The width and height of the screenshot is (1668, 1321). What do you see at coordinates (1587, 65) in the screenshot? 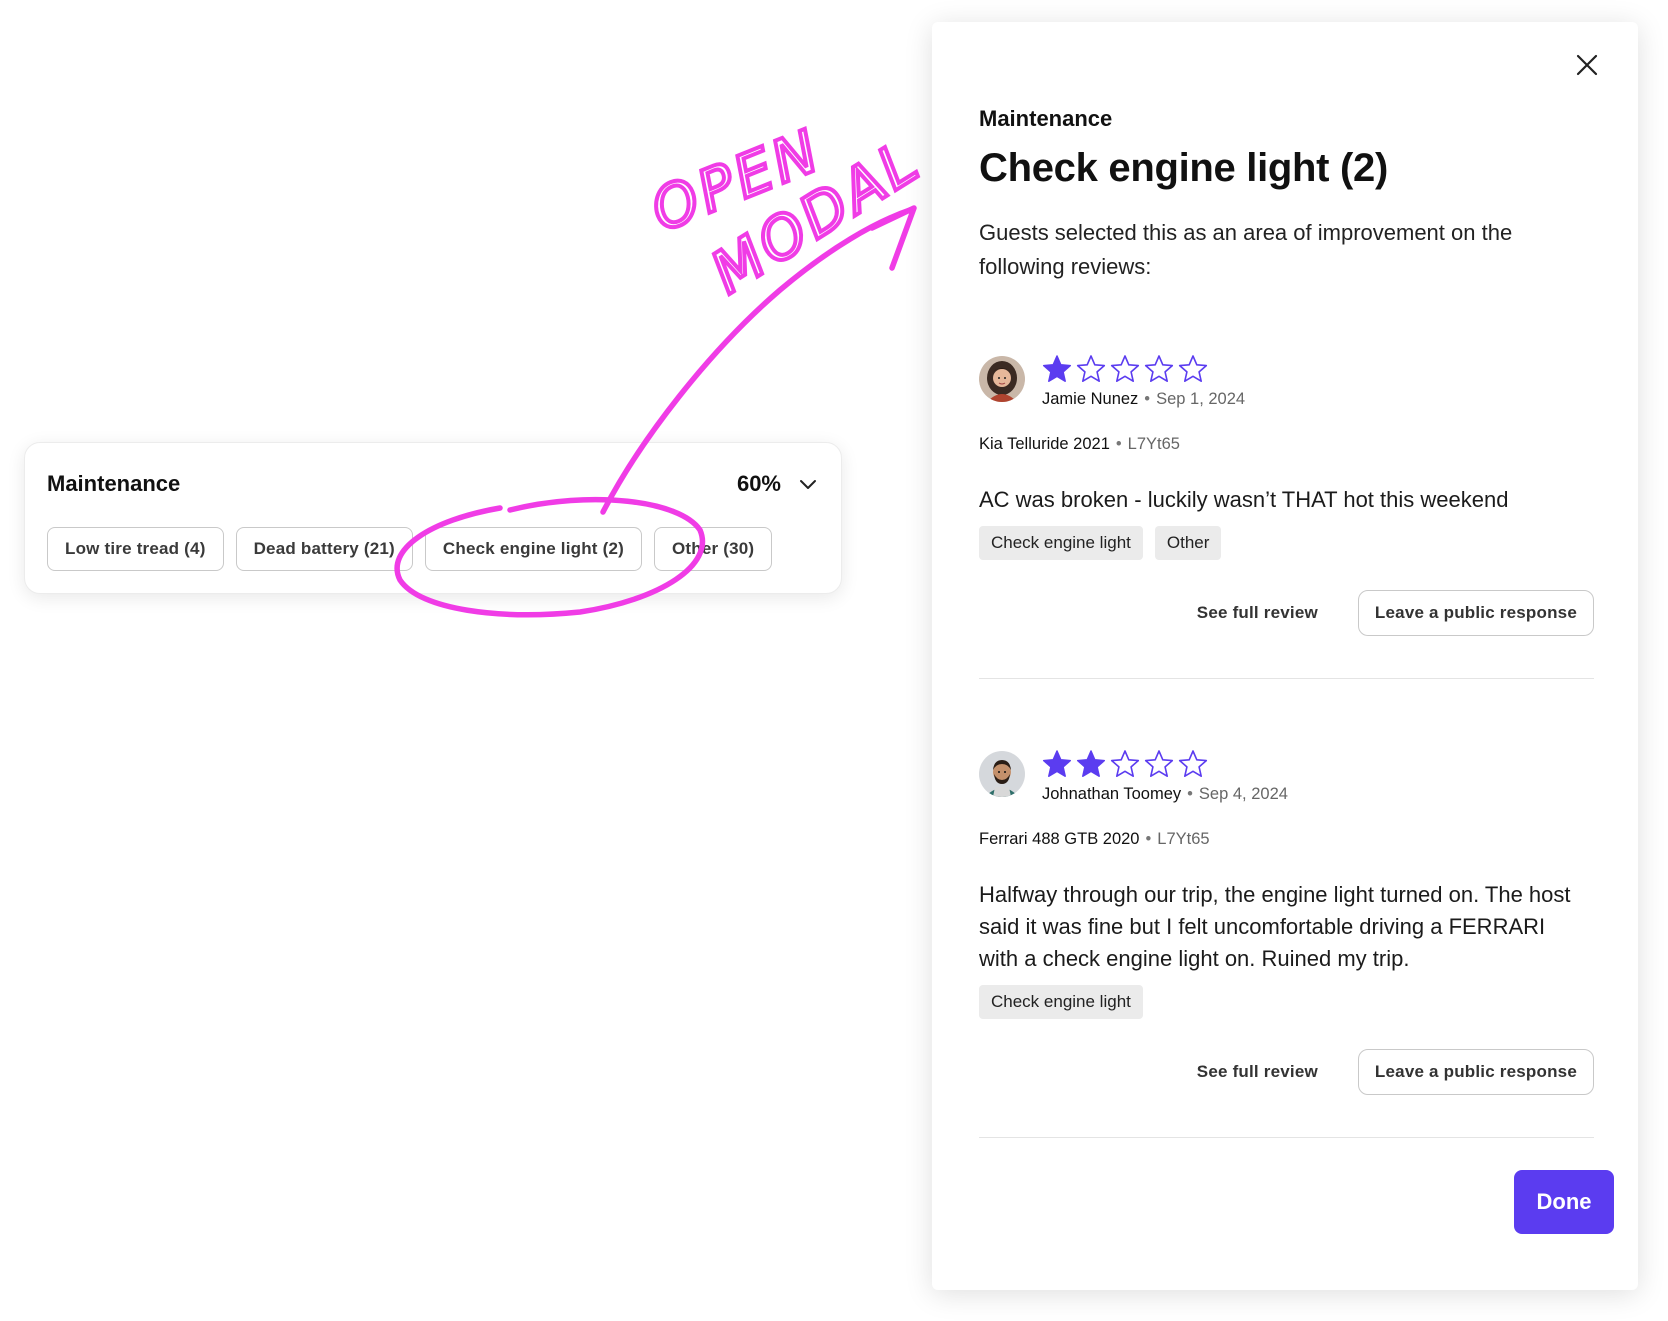
I see `close-icon` at bounding box center [1587, 65].